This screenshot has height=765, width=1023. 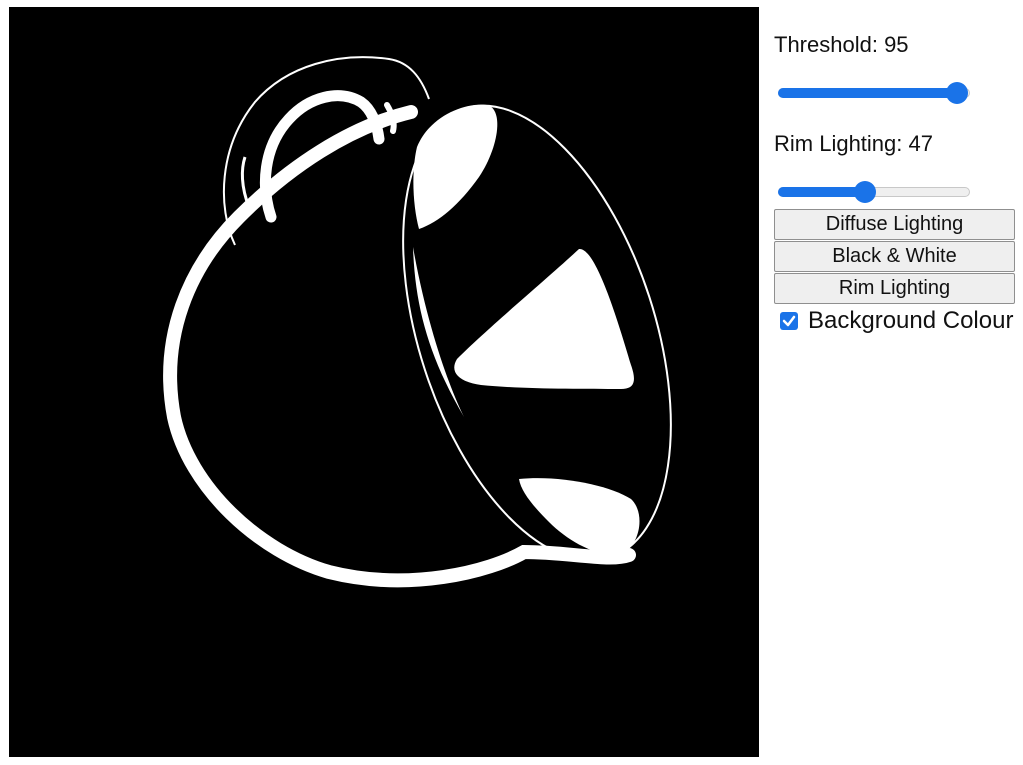 I want to click on background-colour-checkbox, so click(x=789, y=321).